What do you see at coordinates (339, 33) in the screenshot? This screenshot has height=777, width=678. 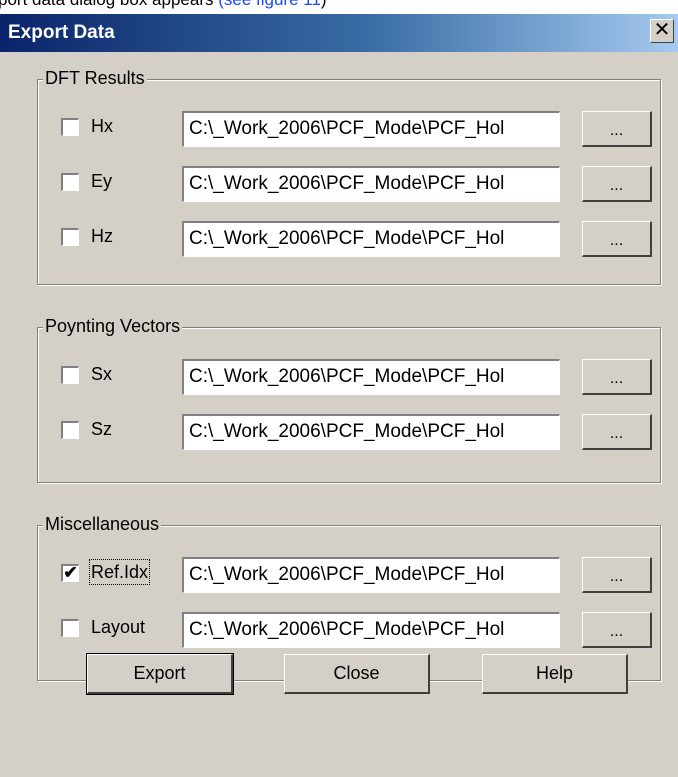 I see `title-bar: Export Data ✕` at bounding box center [339, 33].